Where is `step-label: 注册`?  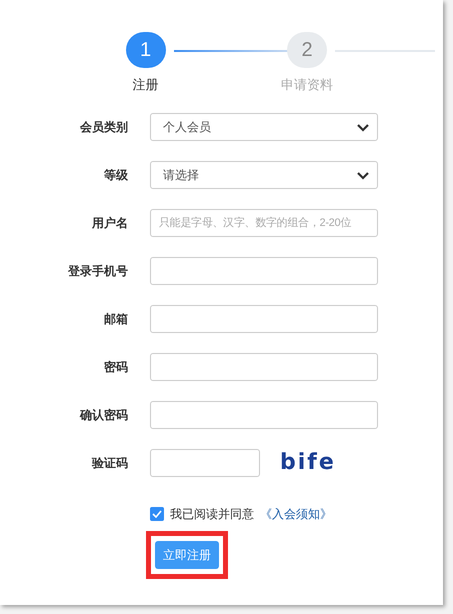
step-label: 注册 is located at coordinates (145, 85).